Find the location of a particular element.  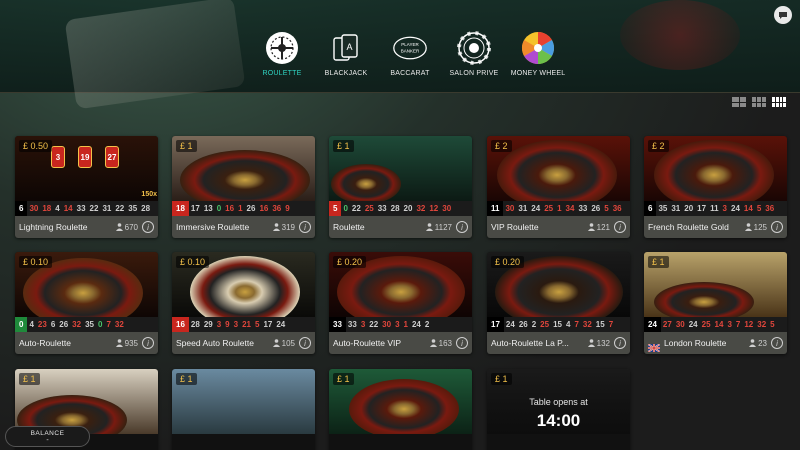

result-number: 16 is located at coordinates (230, 208).